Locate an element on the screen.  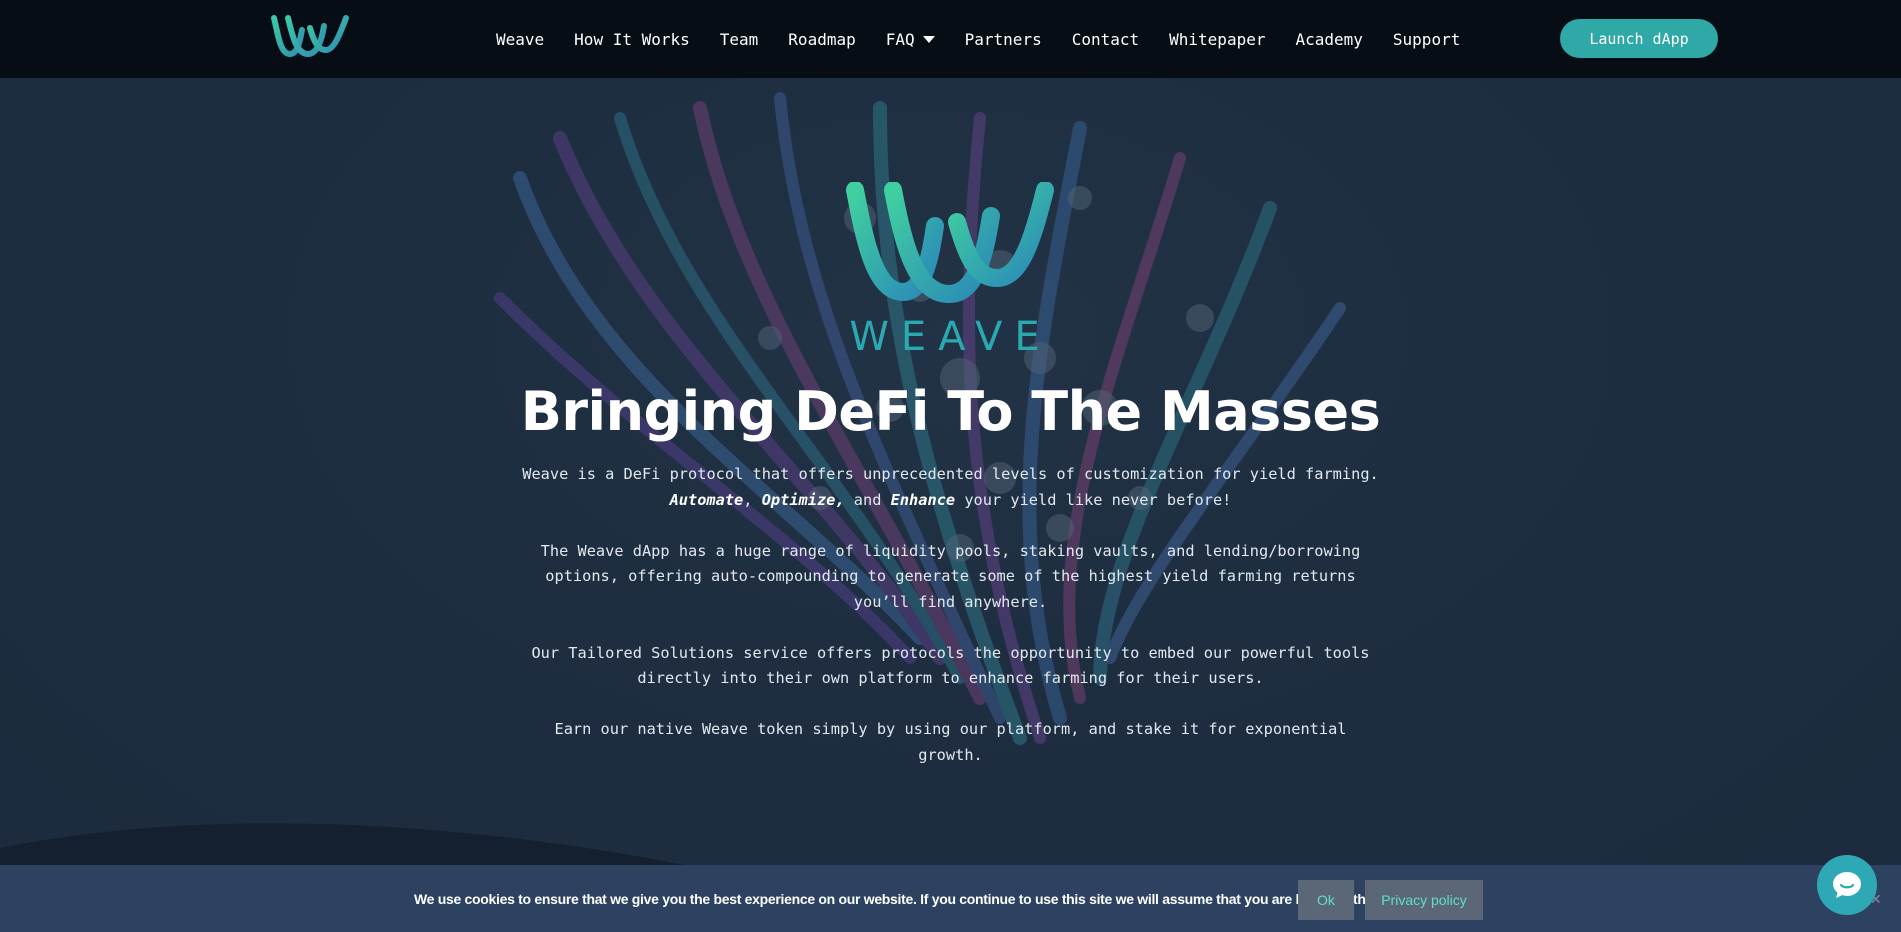
chat-button is located at coordinates (1847, 885).